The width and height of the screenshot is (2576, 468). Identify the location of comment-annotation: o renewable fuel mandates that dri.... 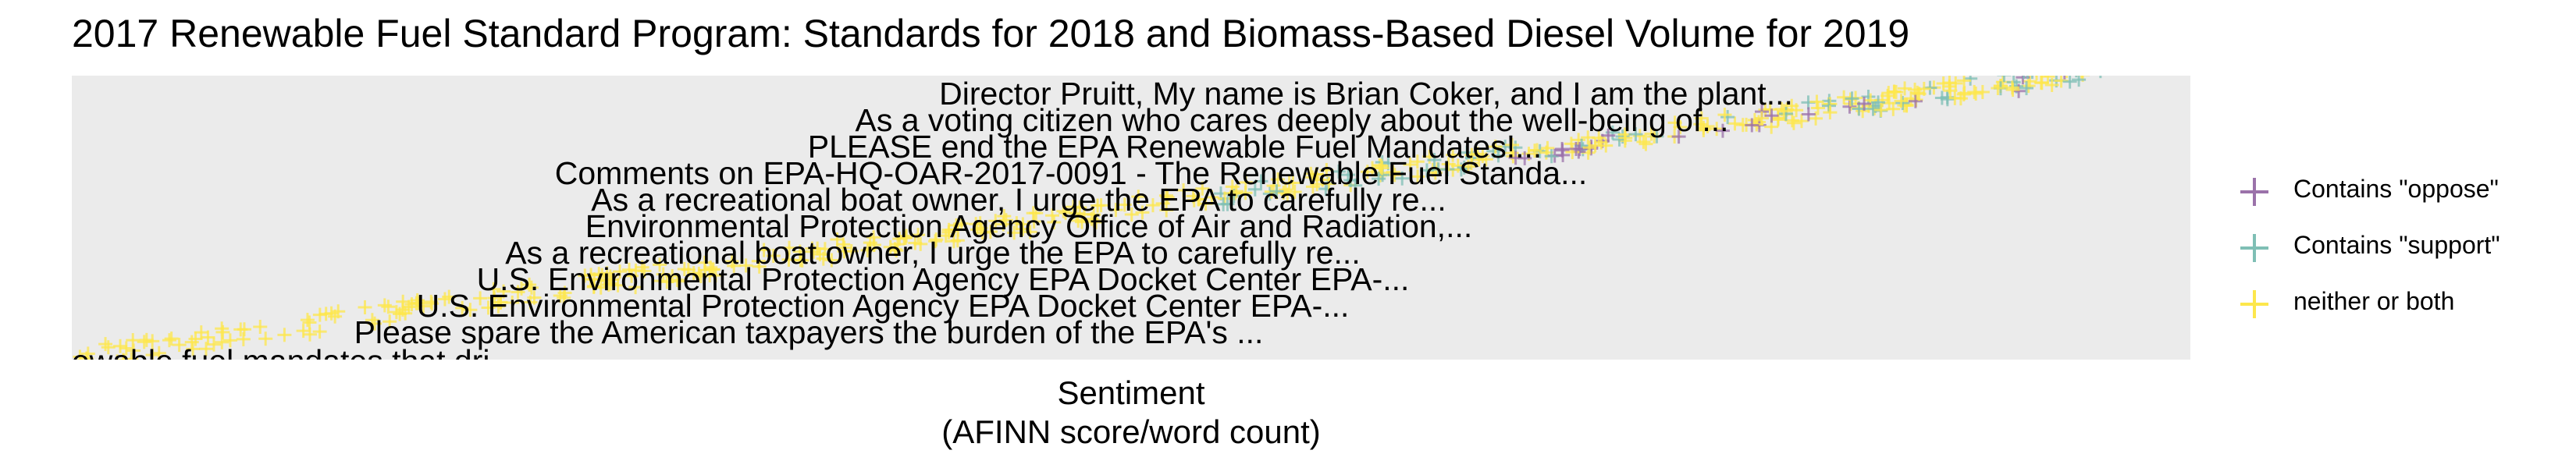
(258, 361).